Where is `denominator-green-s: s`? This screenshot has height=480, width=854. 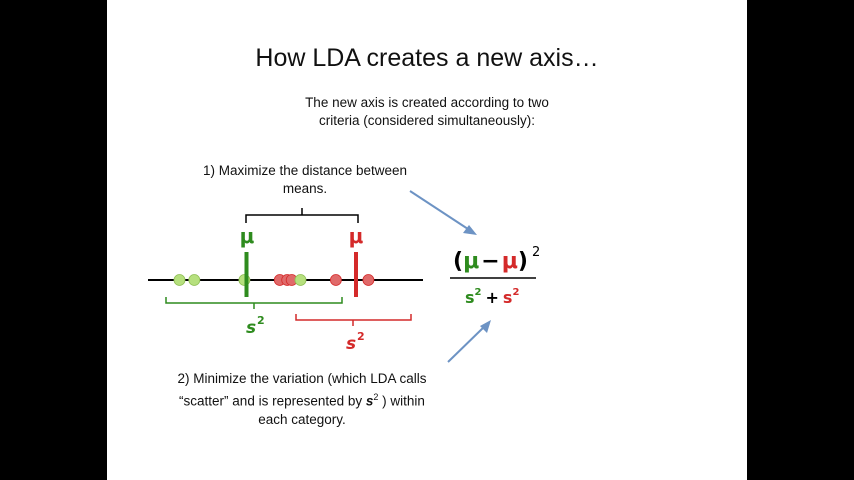
denominator-green-s: s is located at coordinates (470, 297).